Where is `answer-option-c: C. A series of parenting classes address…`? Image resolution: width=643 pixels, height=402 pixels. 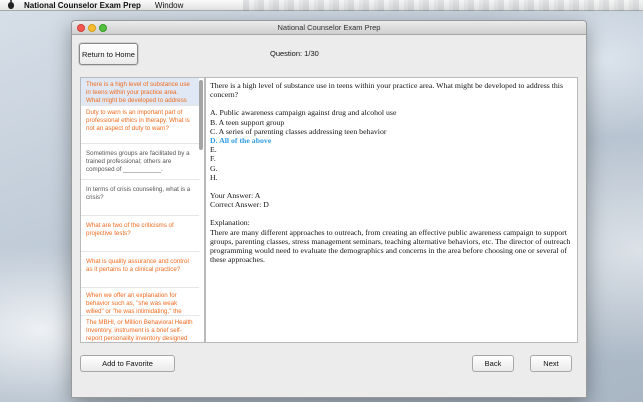
answer-option-c: C. A series of parenting classes address… is located at coordinates (298, 131).